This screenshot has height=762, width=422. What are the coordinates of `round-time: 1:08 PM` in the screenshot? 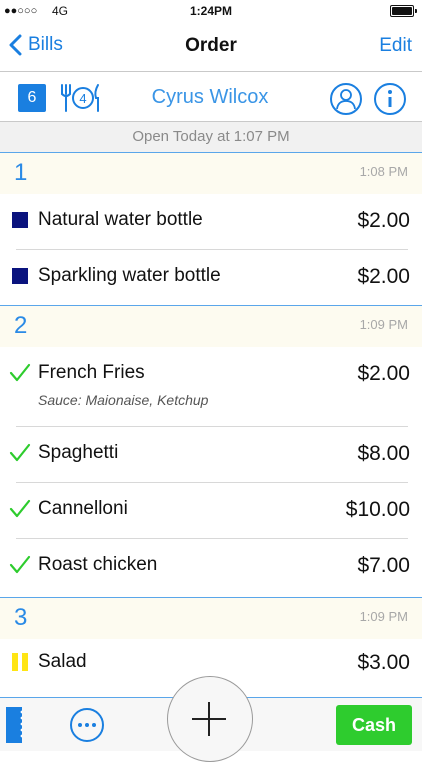 It's located at (383, 171).